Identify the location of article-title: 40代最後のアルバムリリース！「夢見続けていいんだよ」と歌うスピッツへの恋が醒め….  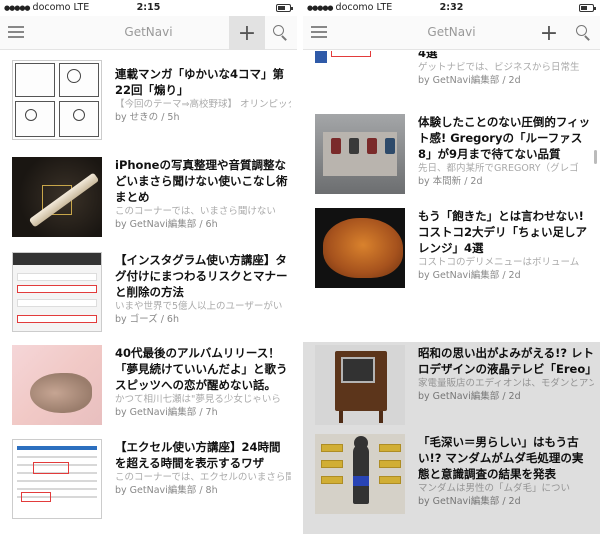
(203, 369).